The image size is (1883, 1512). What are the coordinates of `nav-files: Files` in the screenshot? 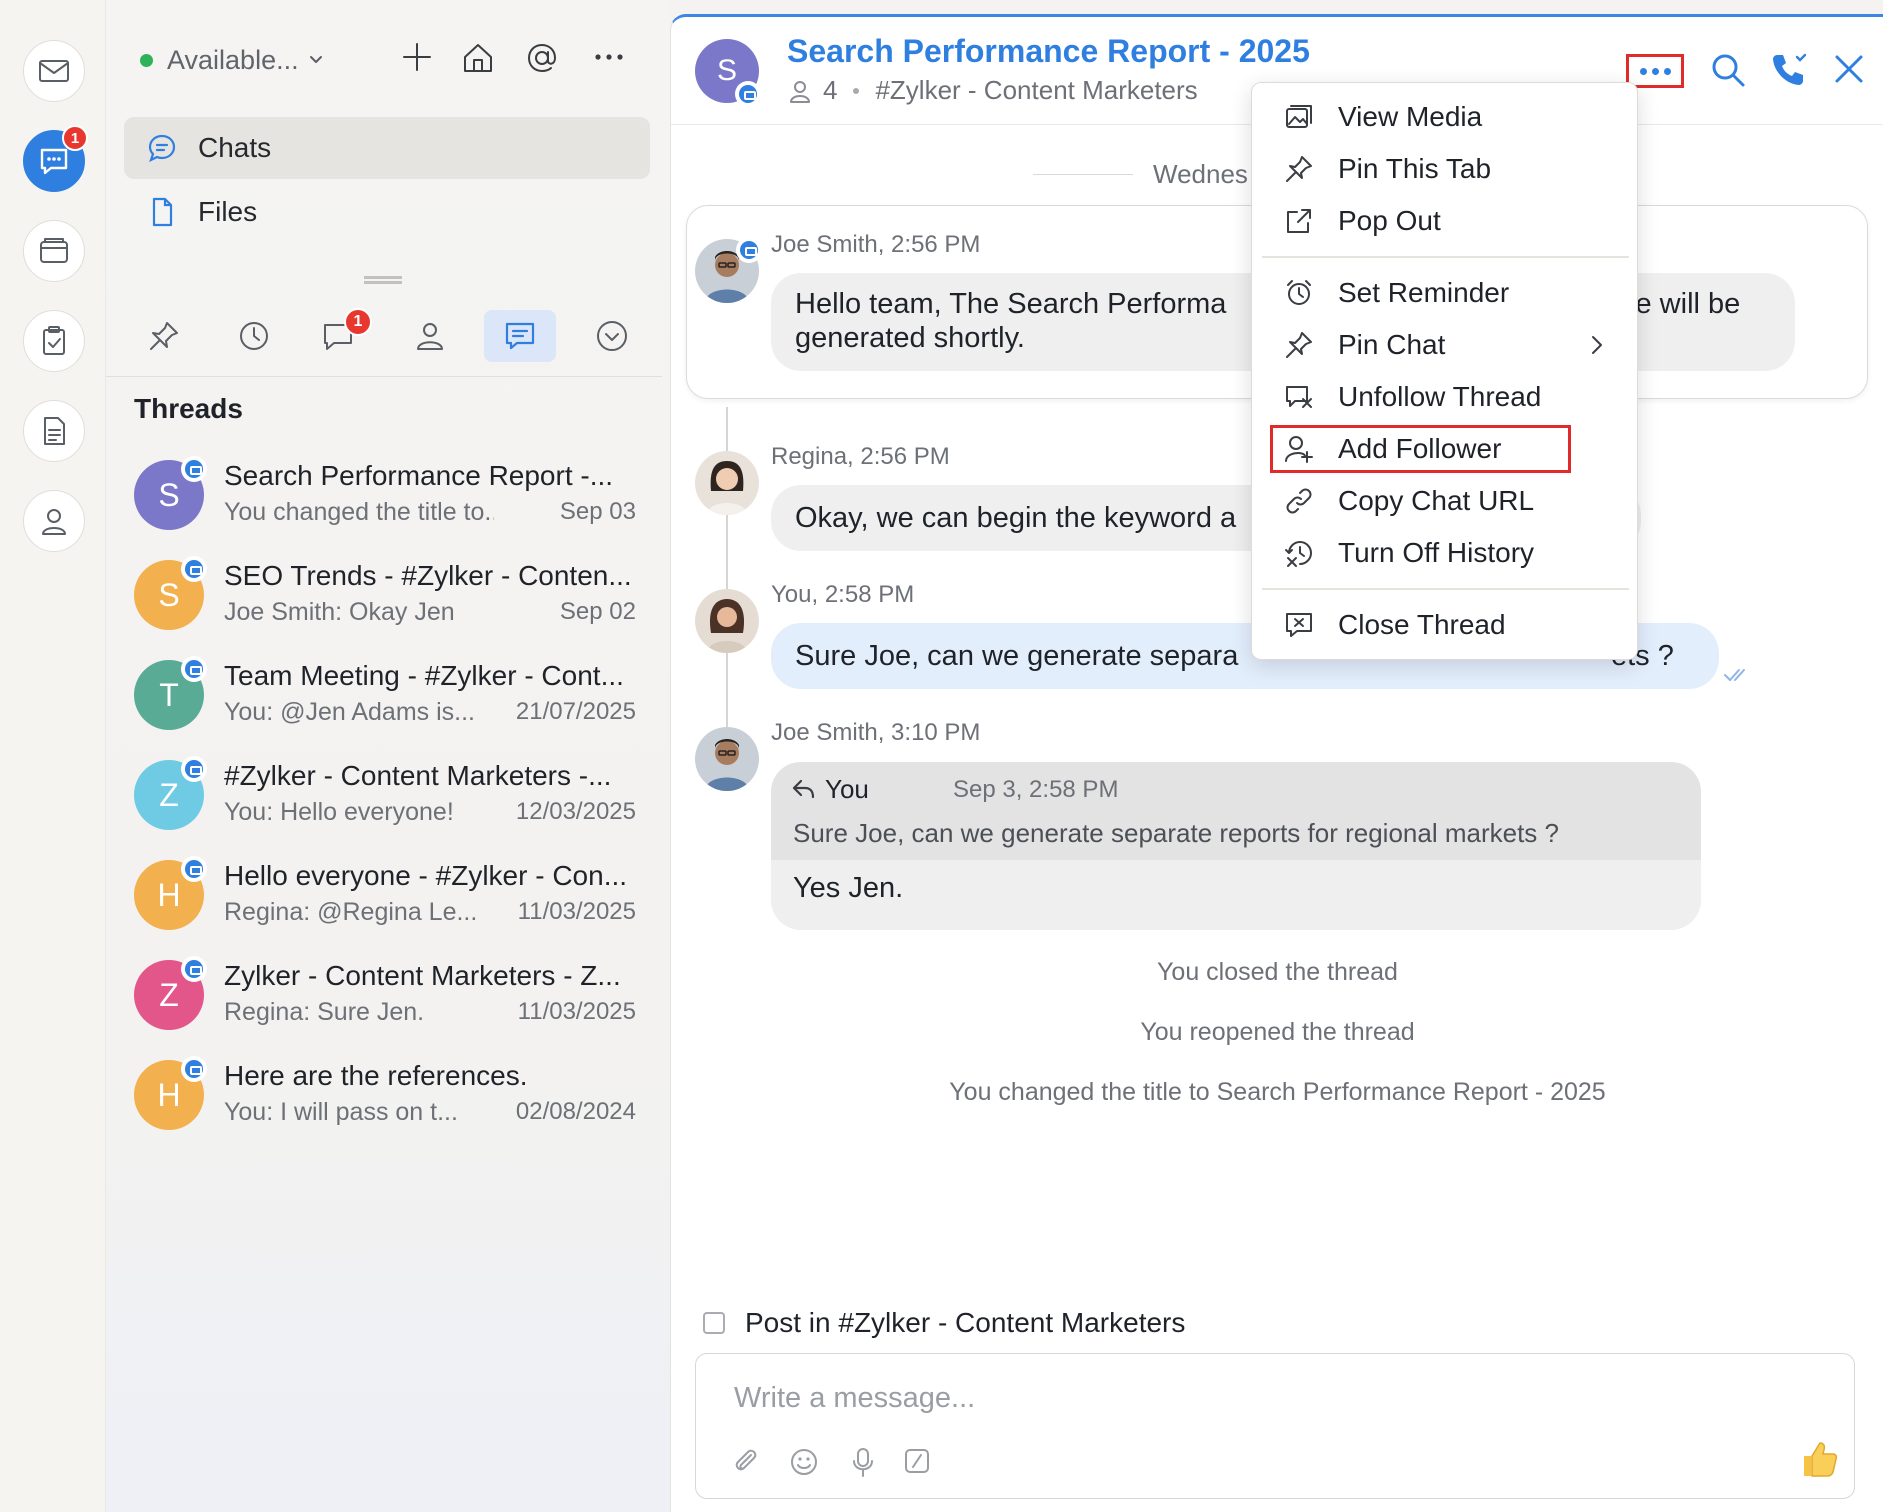 It's located at (387, 212).